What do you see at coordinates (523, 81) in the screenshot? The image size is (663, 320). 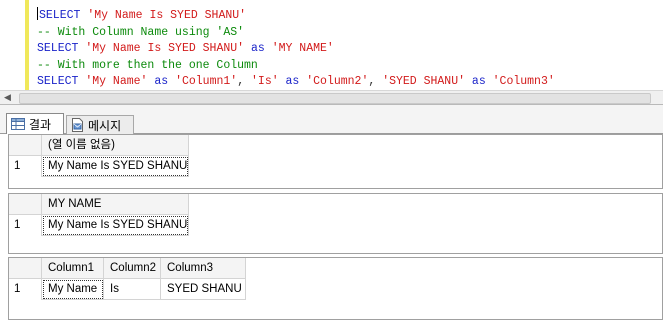 I see `sql-string: 'Column3'` at bounding box center [523, 81].